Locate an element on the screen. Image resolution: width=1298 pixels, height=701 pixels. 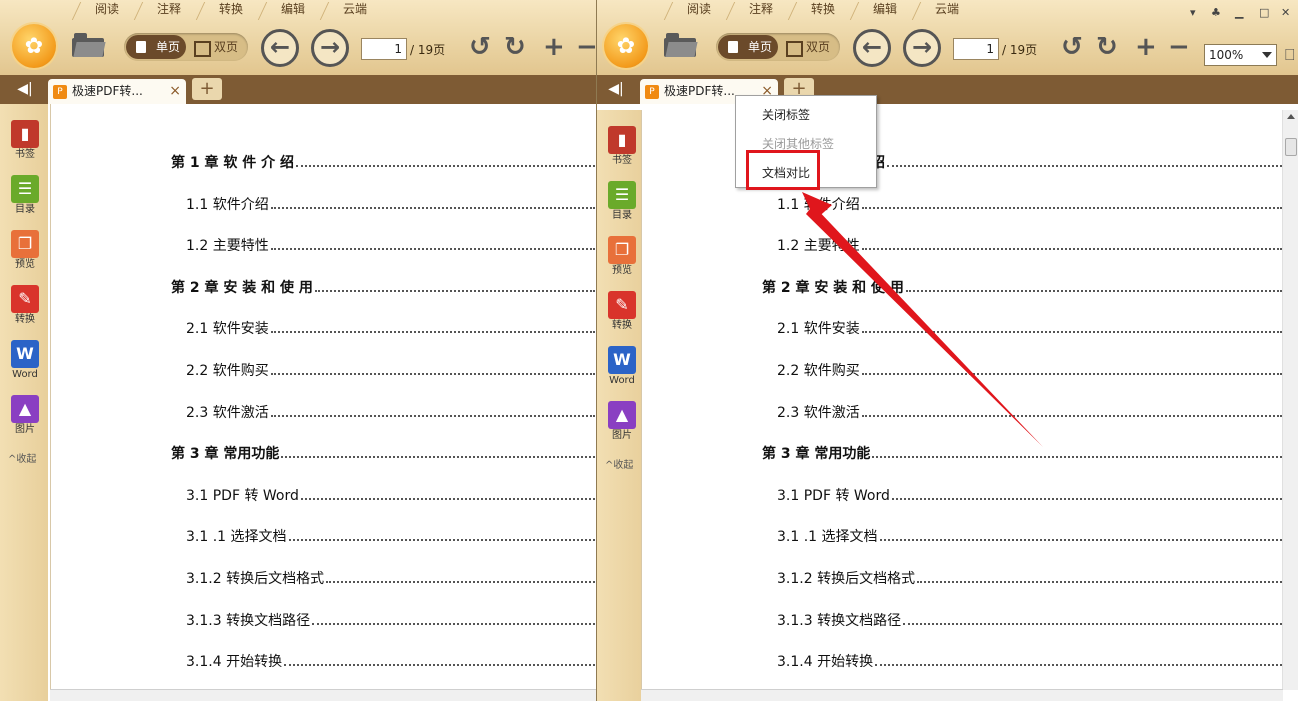
add-tab-button: + is located at coordinates (207, 89).